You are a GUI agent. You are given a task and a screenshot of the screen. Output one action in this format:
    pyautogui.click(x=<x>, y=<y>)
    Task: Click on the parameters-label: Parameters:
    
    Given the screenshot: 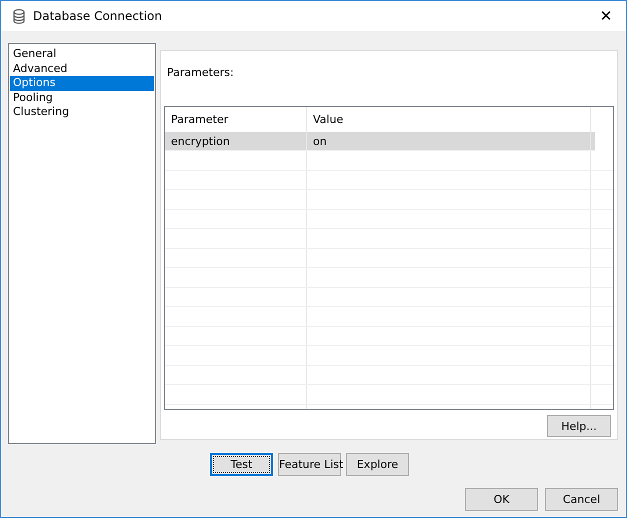 What is the action you would take?
    pyautogui.click(x=200, y=73)
    